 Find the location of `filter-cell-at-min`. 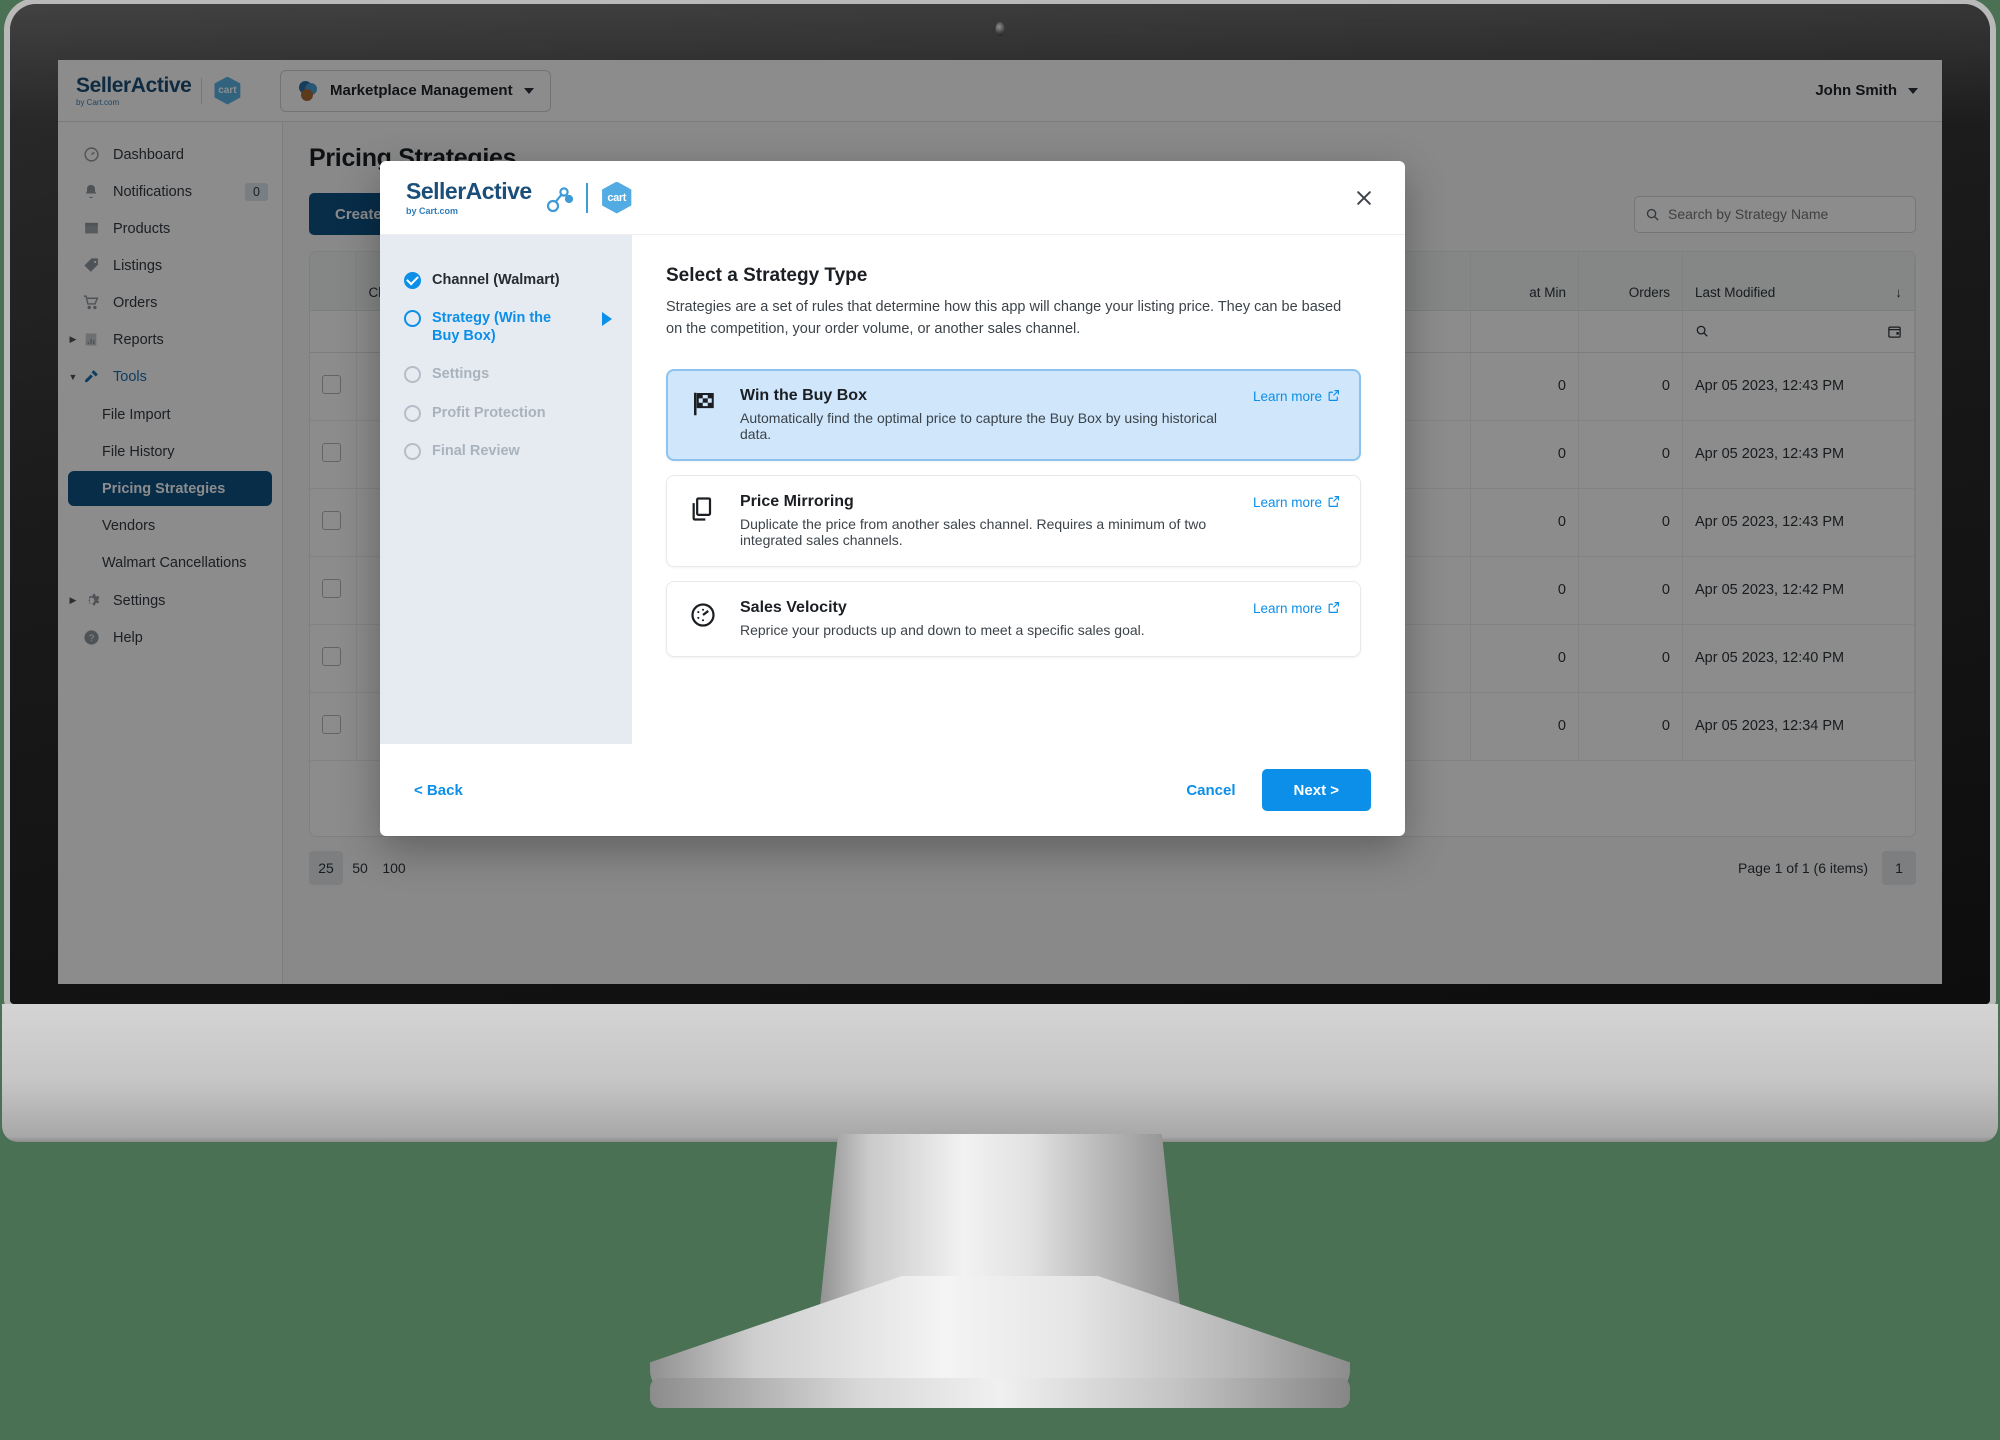

filter-cell-at-min is located at coordinates (1524, 331).